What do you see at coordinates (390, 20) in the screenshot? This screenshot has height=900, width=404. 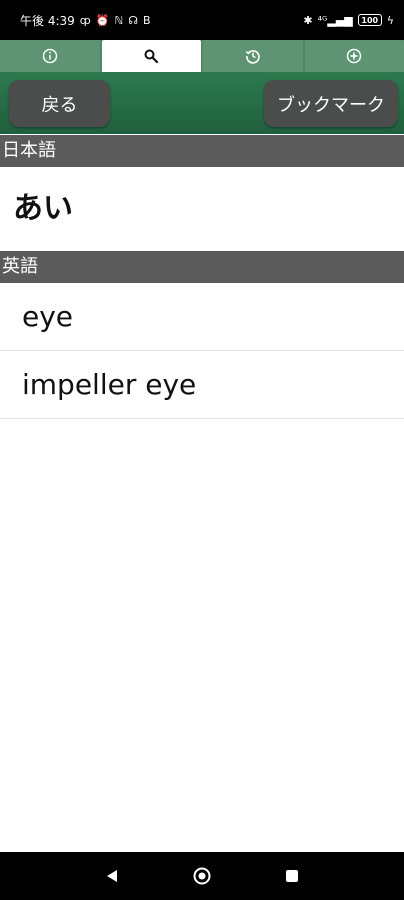 I see `charging-icon: ϟ` at bounding box center [390, 20].